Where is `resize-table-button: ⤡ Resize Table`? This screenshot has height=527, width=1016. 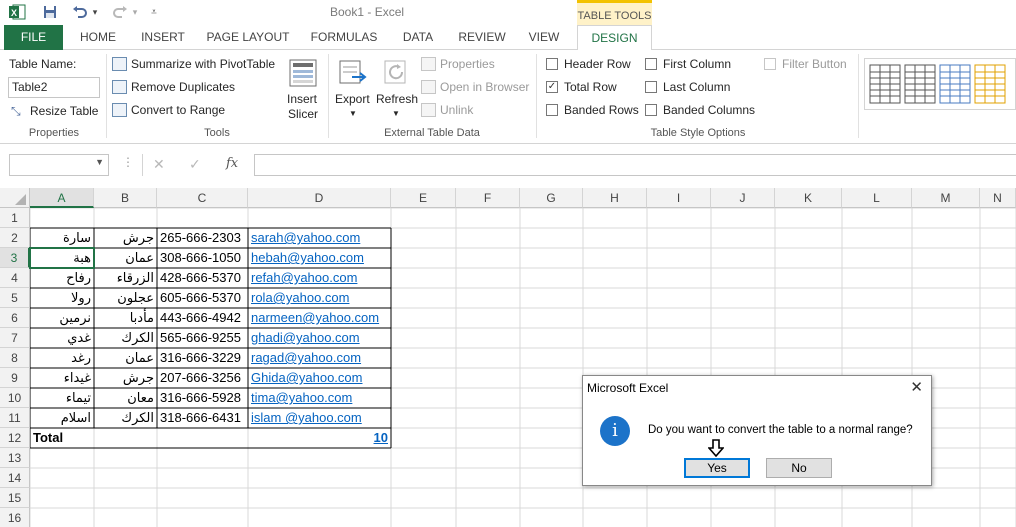
resize-table-button: ⤡ Resize Table is located at coordinates (61, 112).